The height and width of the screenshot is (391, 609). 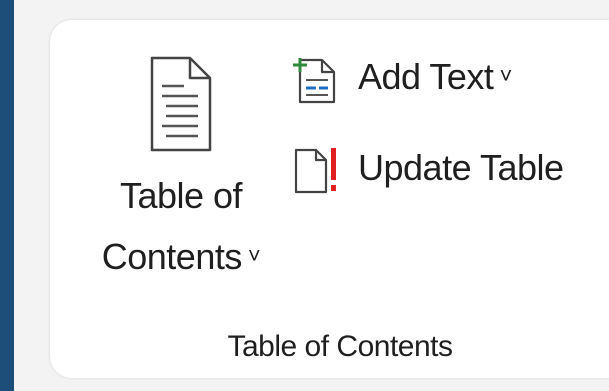 What do you see at coordinates (181, 104) in the screenshot?
I see `document-lines-icon` at bounding box center [181, 104].